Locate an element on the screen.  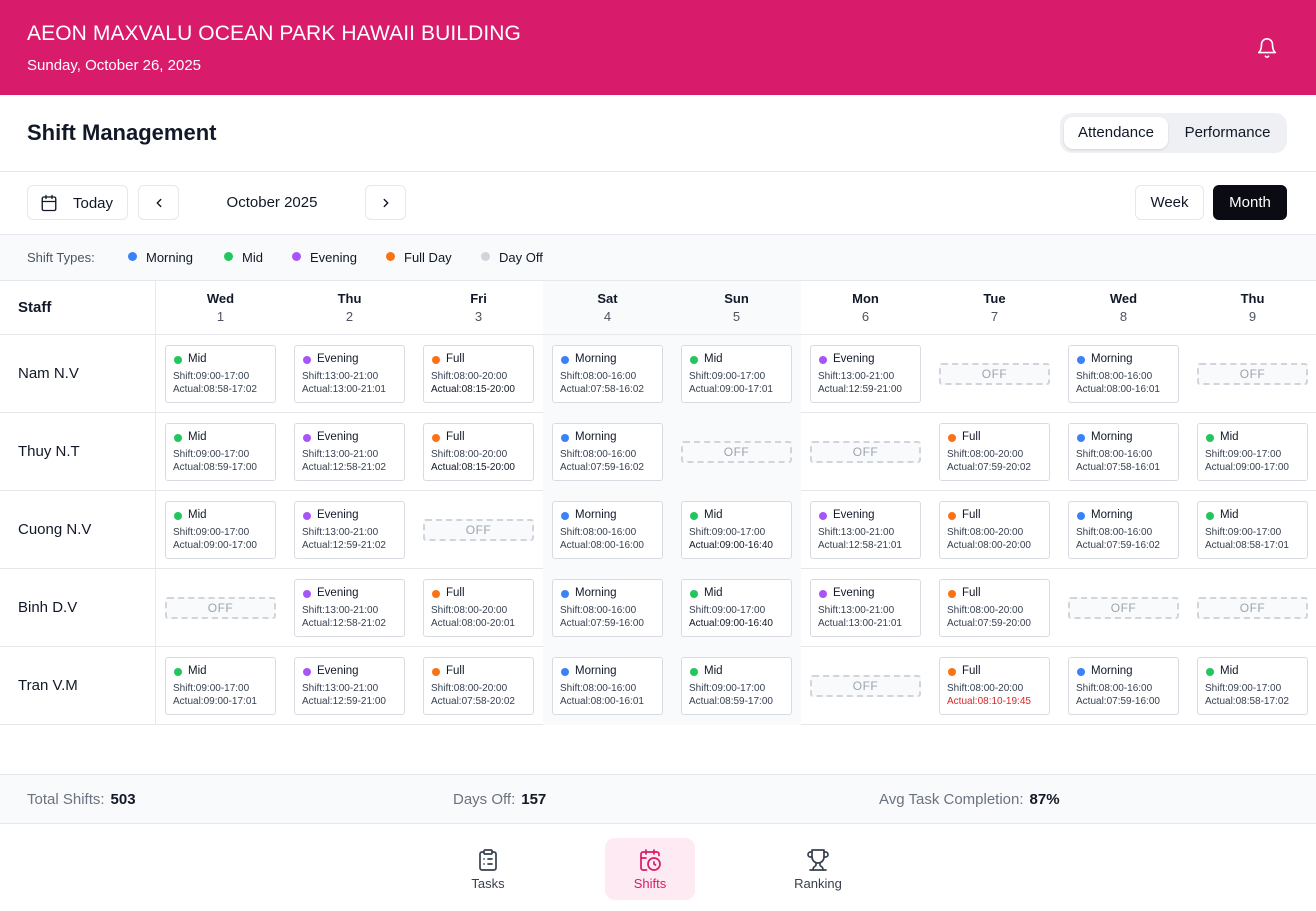
staff-header-label: Staff is located at coordinates (35, 307).